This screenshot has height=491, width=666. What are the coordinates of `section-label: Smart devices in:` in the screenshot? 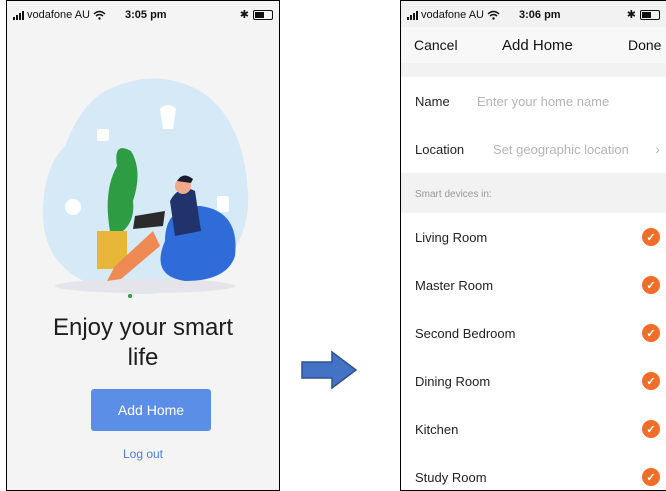 It's located at (453, 194).